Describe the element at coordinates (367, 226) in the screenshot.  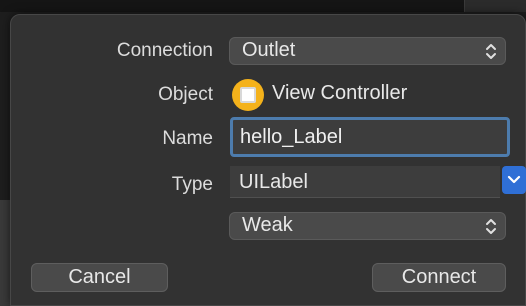
I see `storage-popup: Weak` at that location.